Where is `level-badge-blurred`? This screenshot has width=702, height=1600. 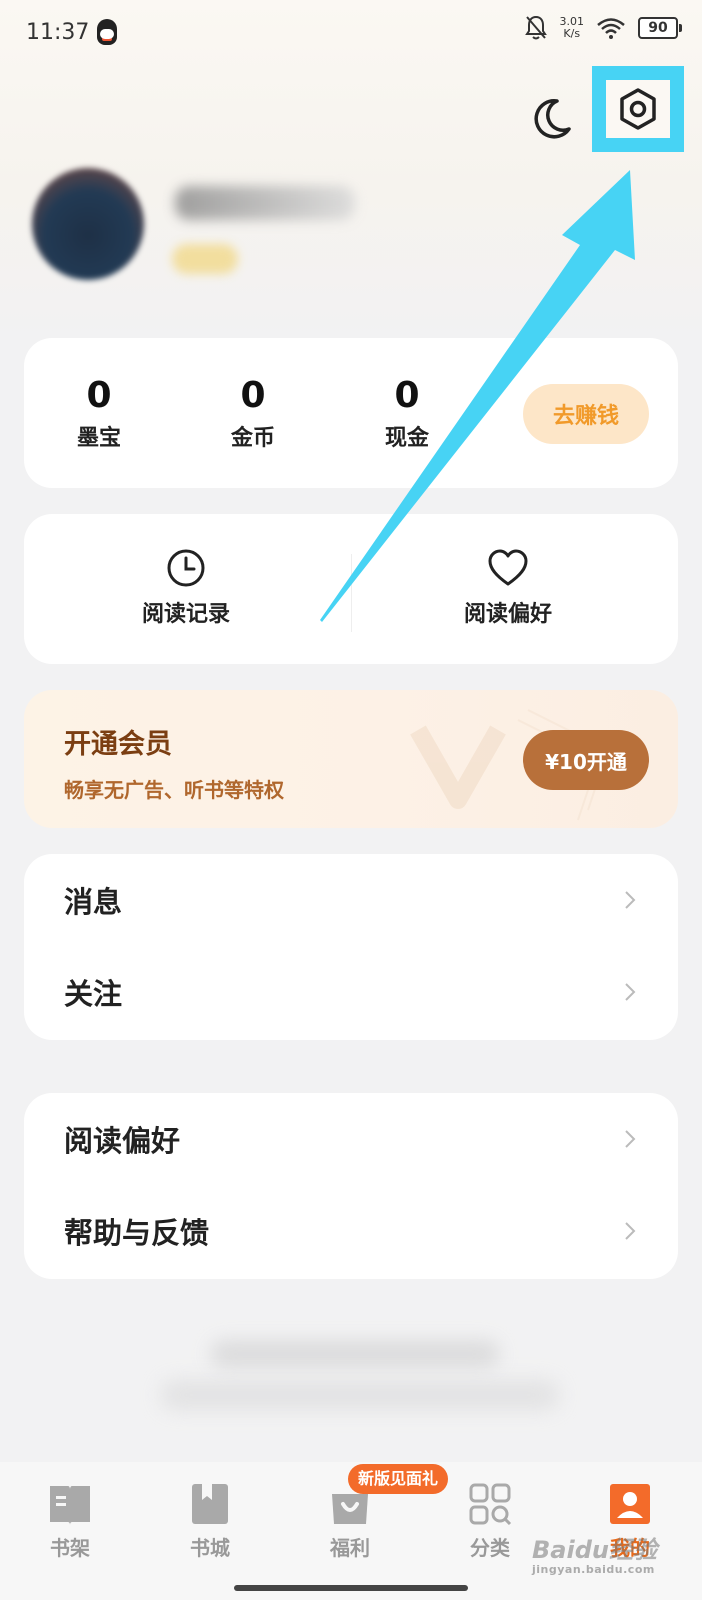
level-badge-blurred is located at coordinates (205, 259).